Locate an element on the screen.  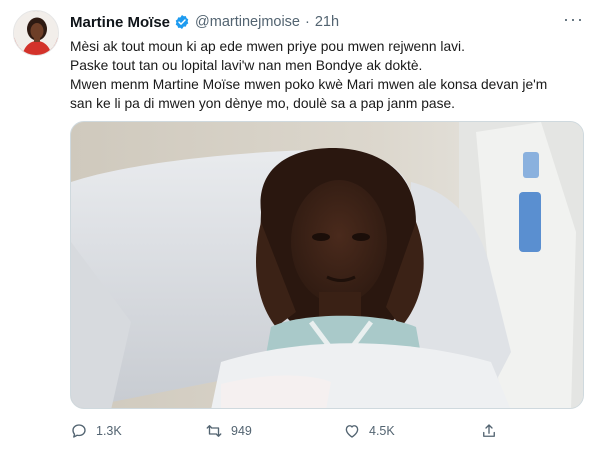
tweet-timestamp: 21h is located at coordinates (327, 22).